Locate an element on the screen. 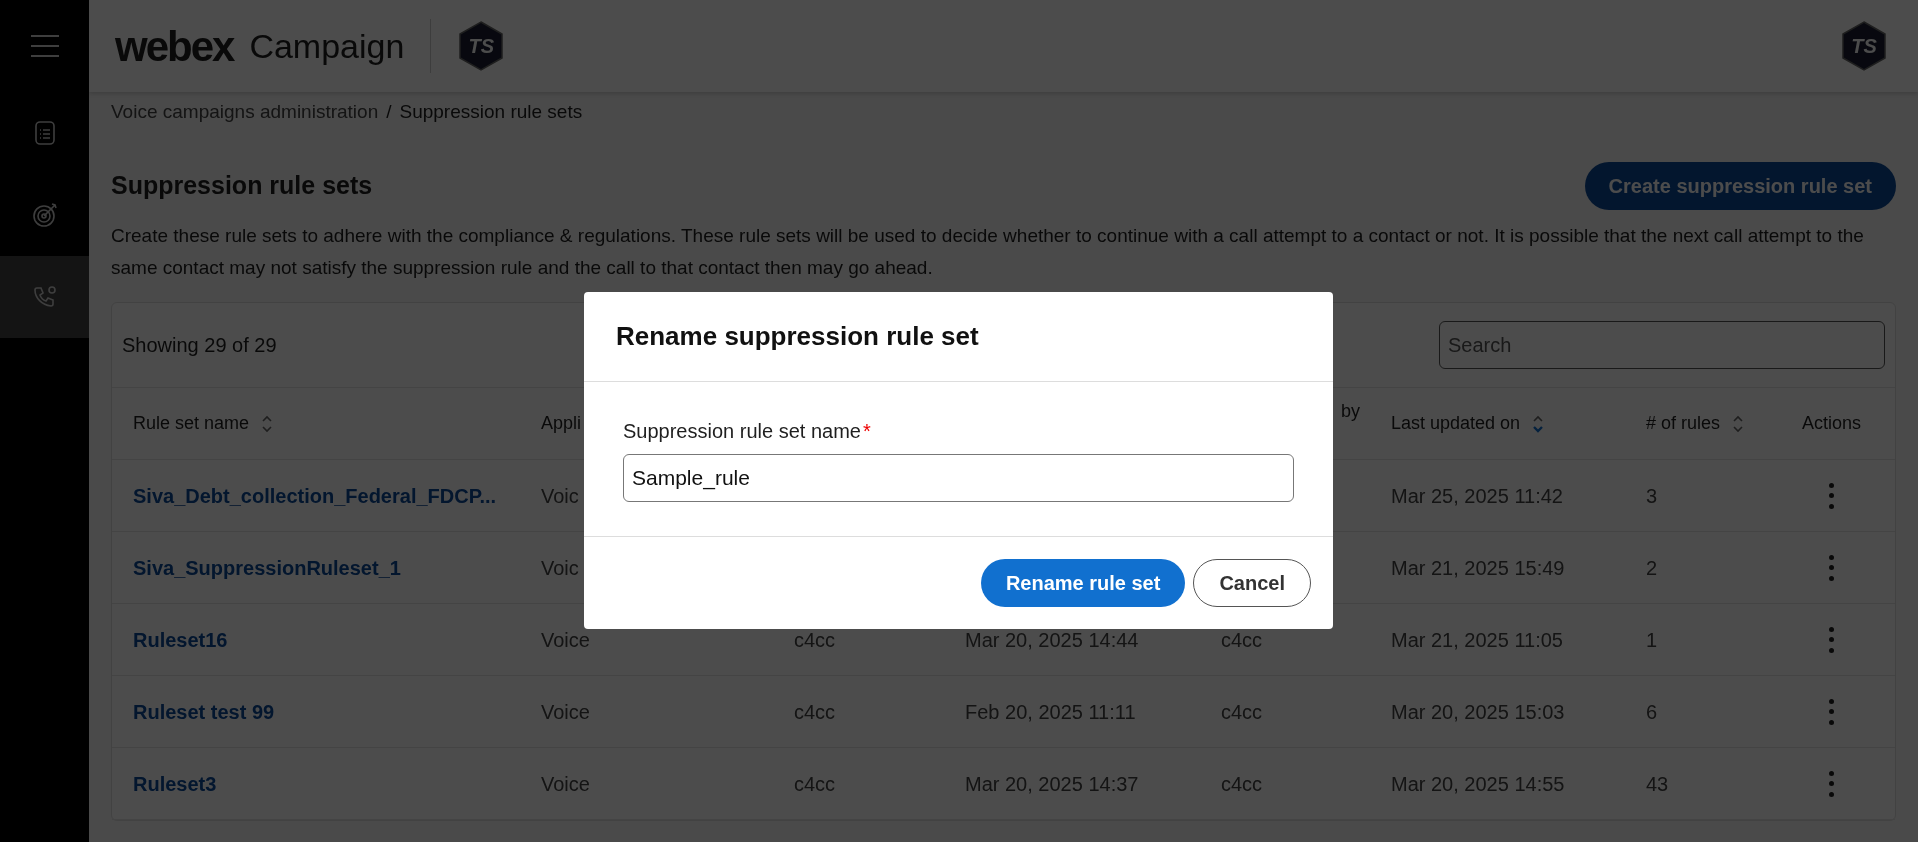 This screenshot has width=1918, height=842. table-cell: Mar 20, 2025 14:37 is located at coordinates (1052, 783).